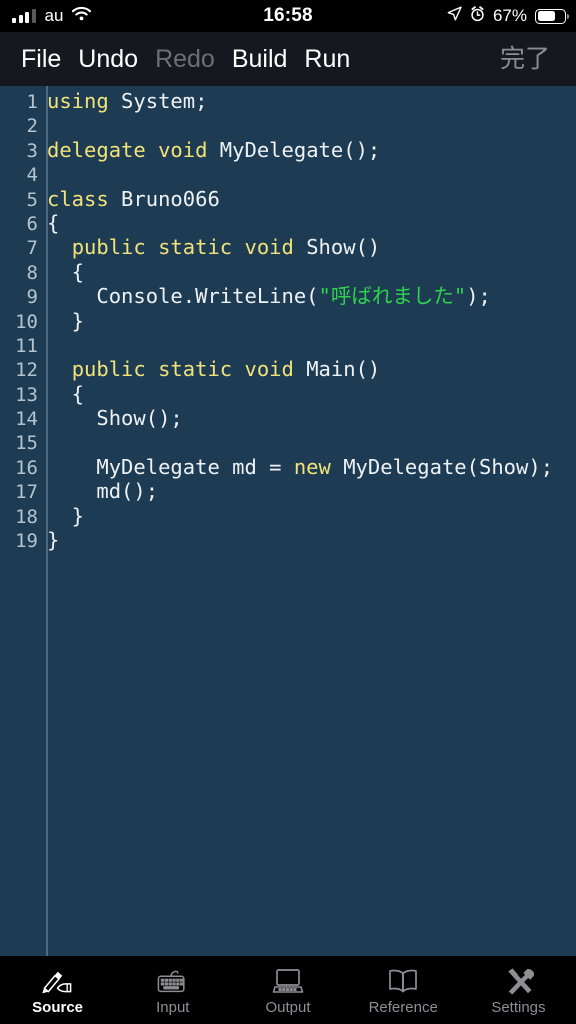  What do you see at coordinates (32, 102) in the screenshot?
I see `line-number: 1` at bounding box center [32, 102].